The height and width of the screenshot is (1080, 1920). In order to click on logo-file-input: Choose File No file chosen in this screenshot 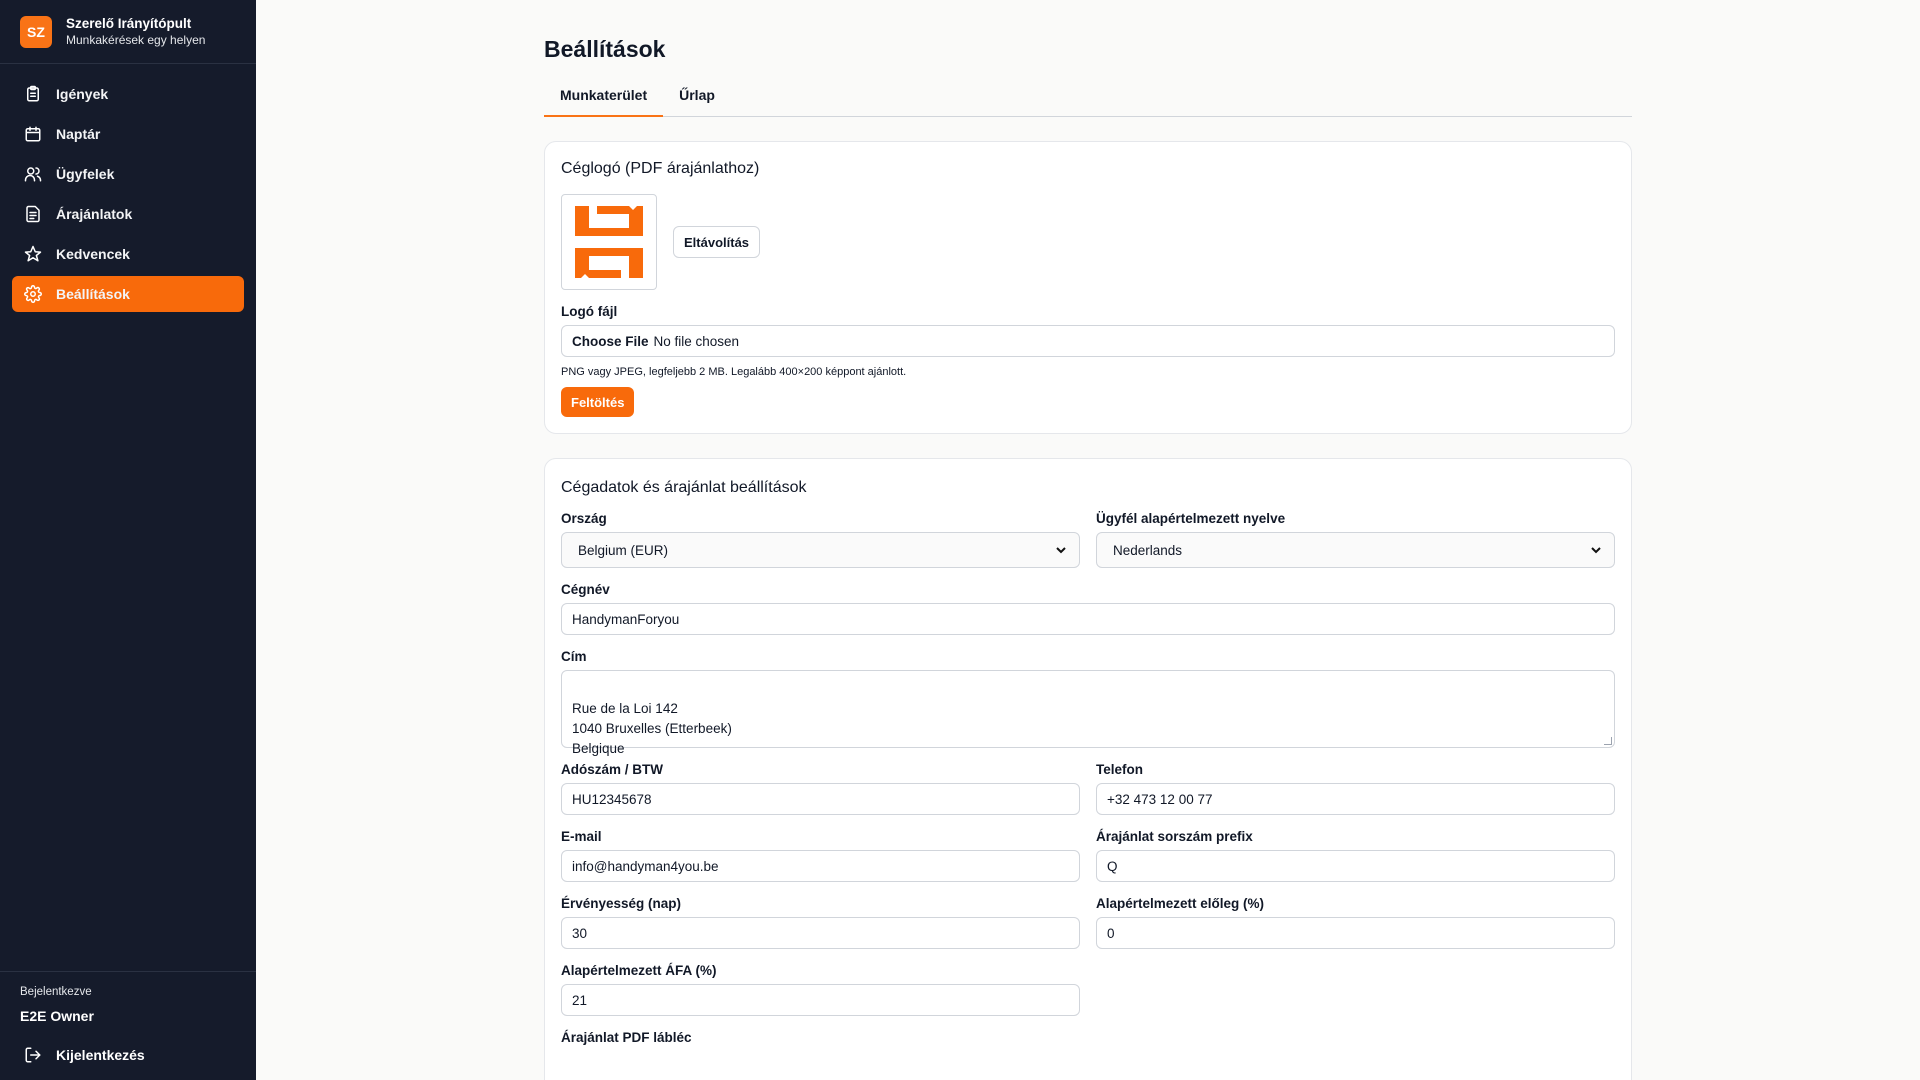, I will do `click(1088, 341)`.